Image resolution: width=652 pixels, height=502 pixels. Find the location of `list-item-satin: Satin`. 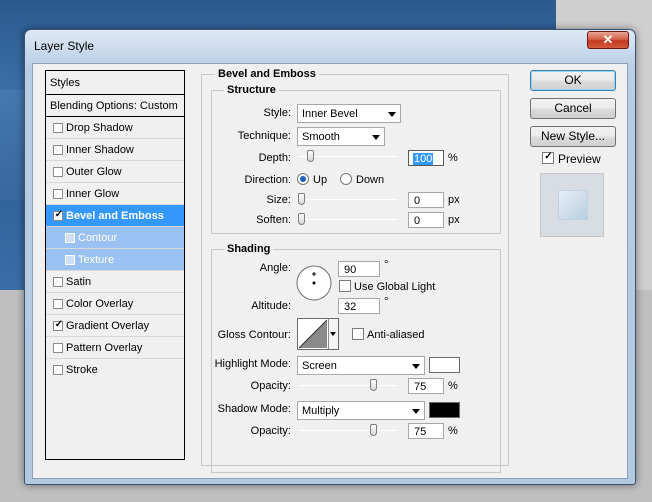

list-item-satin: Satin is located at coordinates (115, 282).